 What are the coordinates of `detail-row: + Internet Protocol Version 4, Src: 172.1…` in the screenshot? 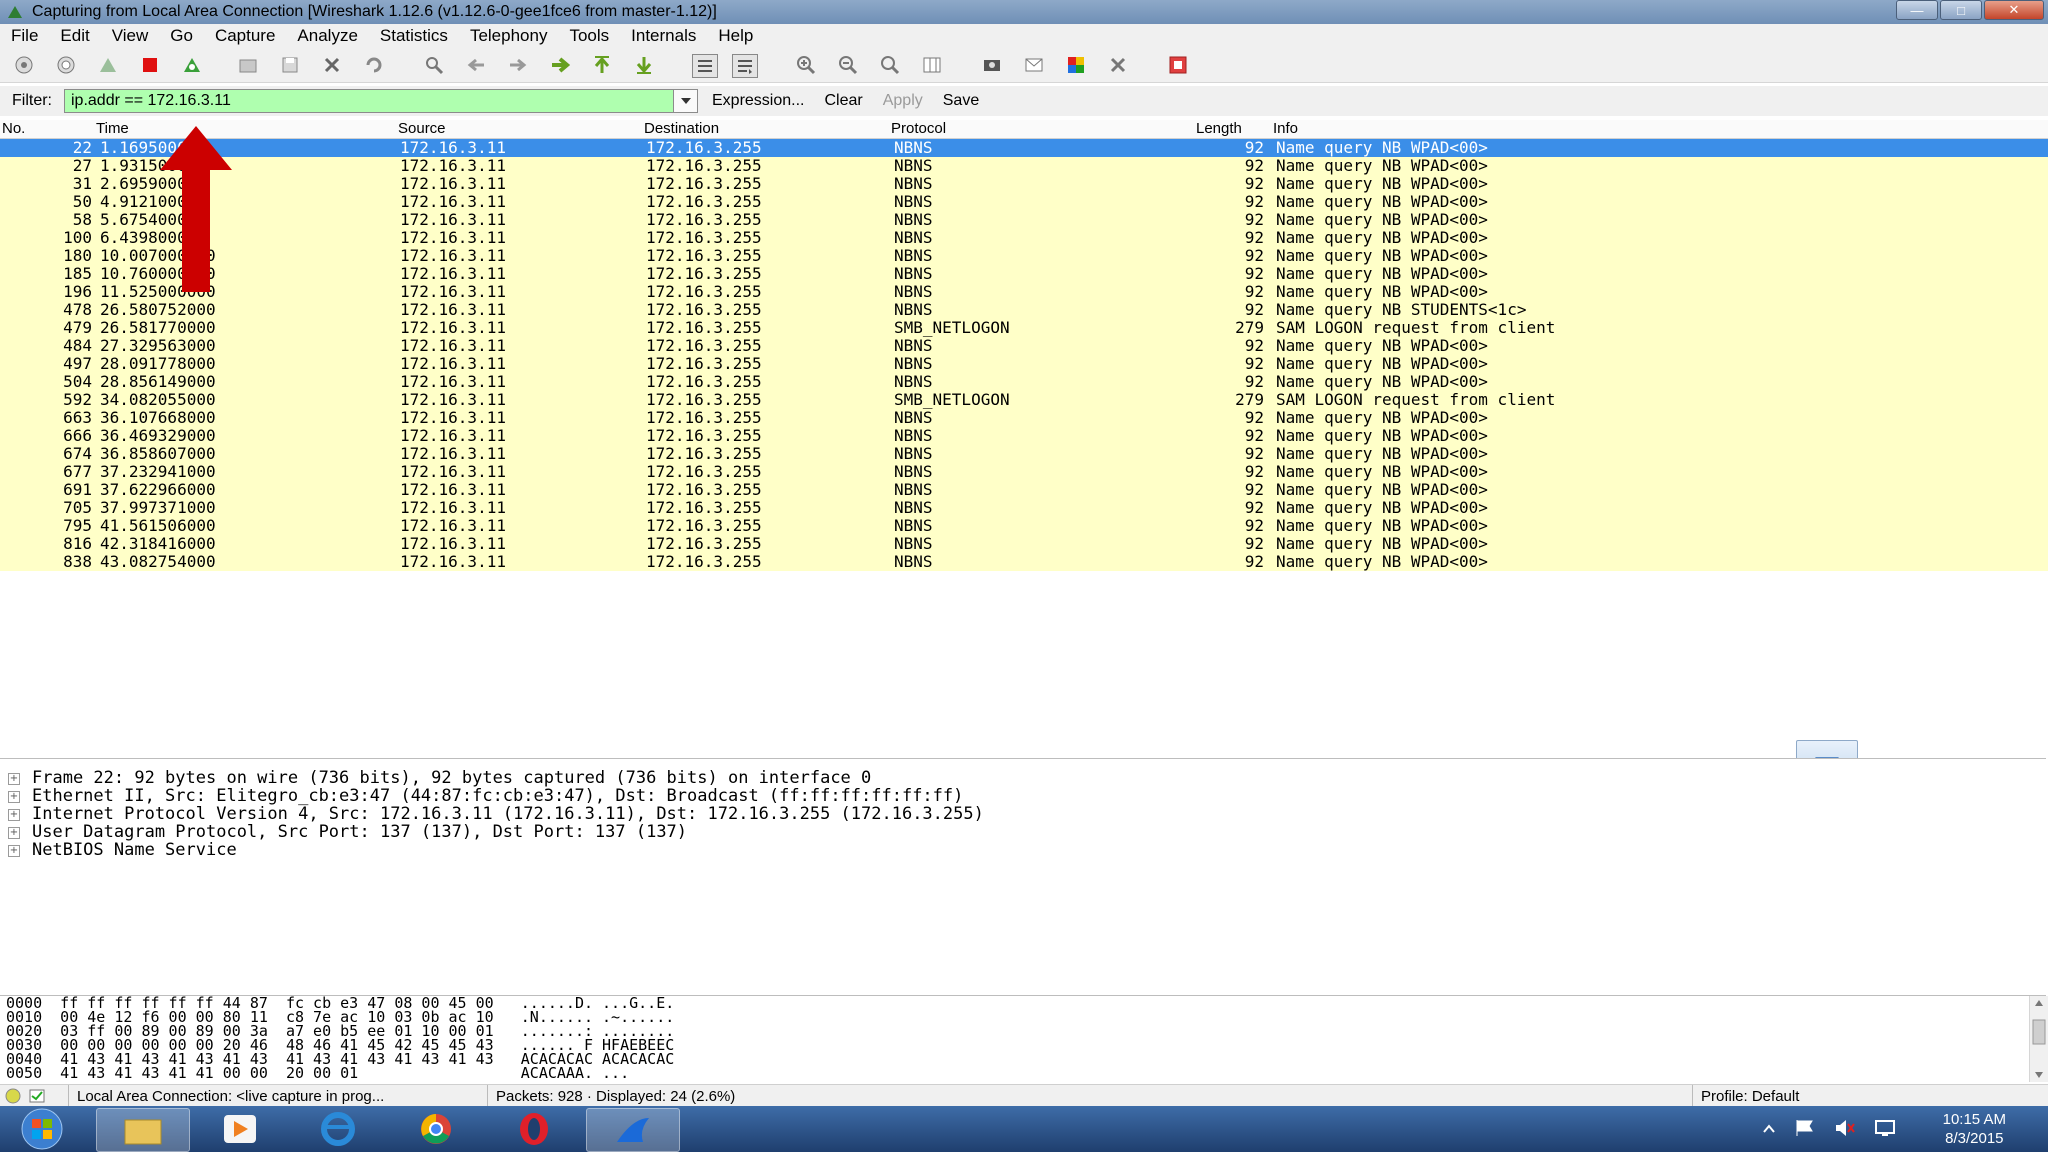 It's located at (1023, 814).